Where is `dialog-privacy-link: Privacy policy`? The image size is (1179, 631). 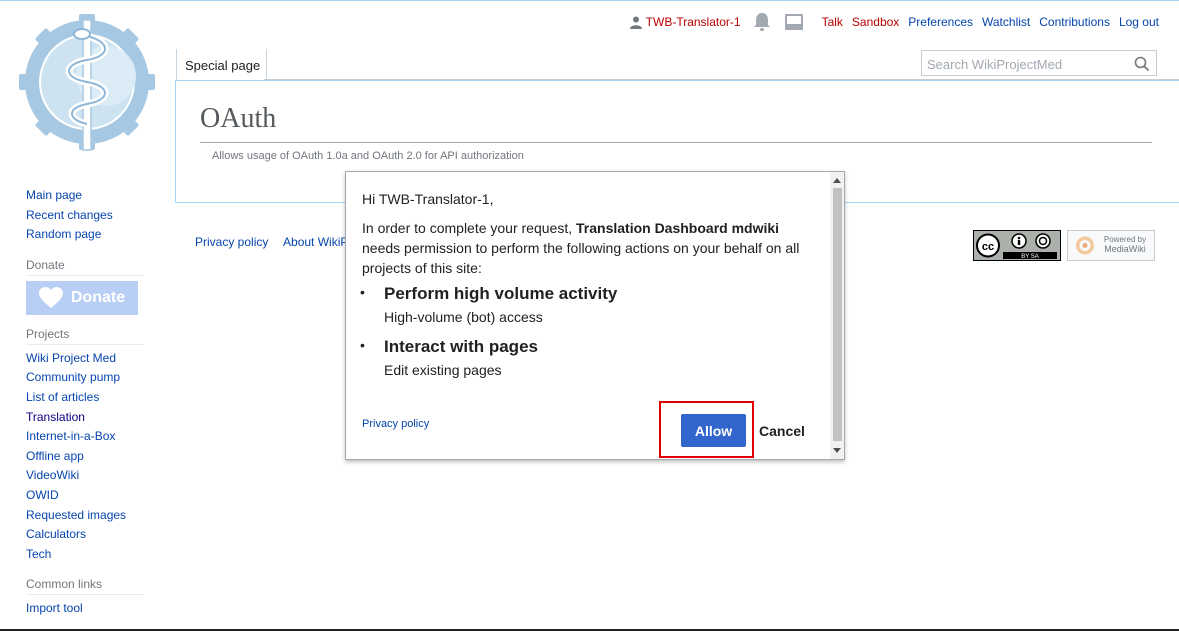
dialog-privacy-link: Privacy policy is located at coordinates (395, 424).